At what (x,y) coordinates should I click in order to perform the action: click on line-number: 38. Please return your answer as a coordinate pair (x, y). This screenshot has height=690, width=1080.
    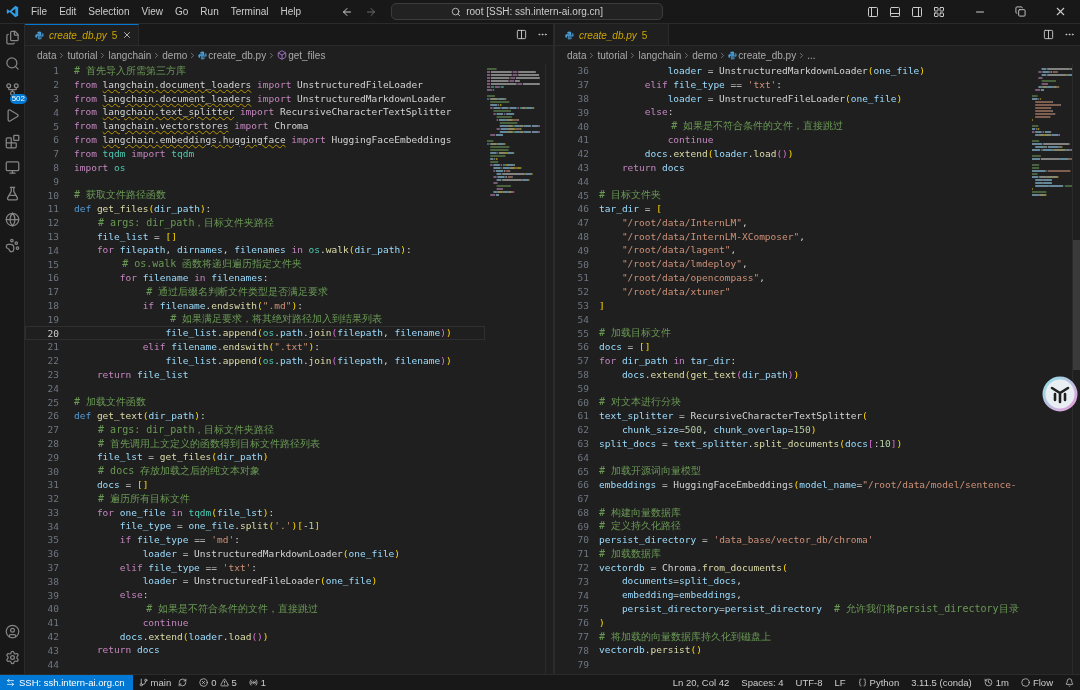
    Looking at the image, I should click on (583, 98).